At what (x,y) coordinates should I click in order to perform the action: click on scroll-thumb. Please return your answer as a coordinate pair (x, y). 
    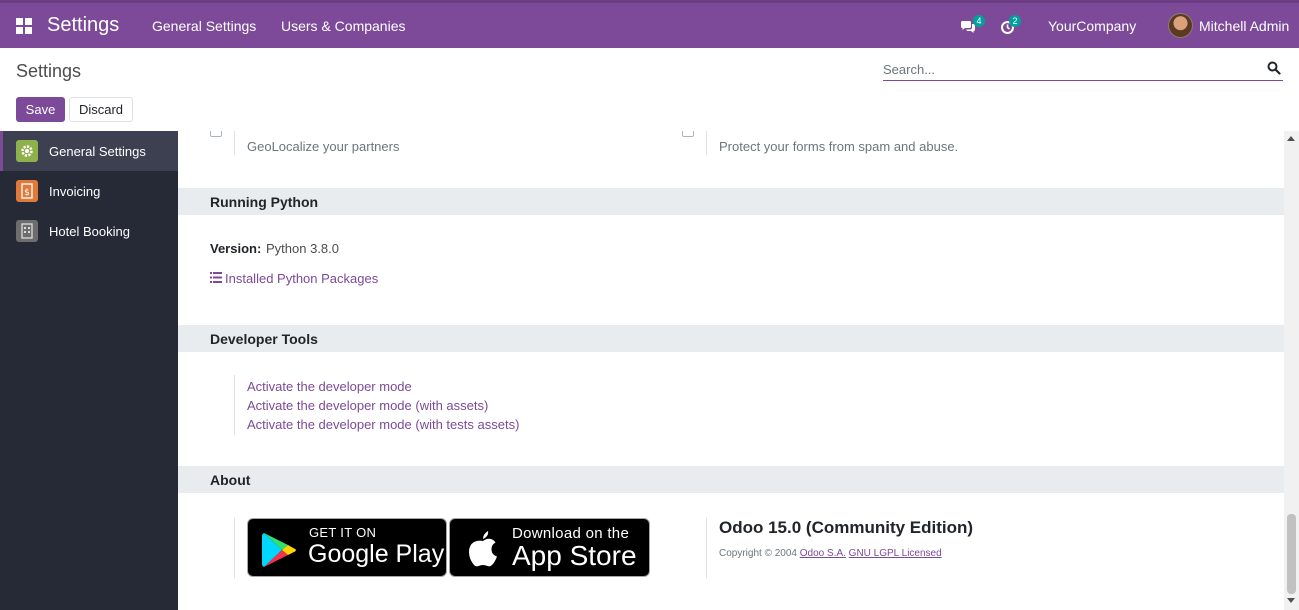
    Looking at the image, I should click on (1291, 554).